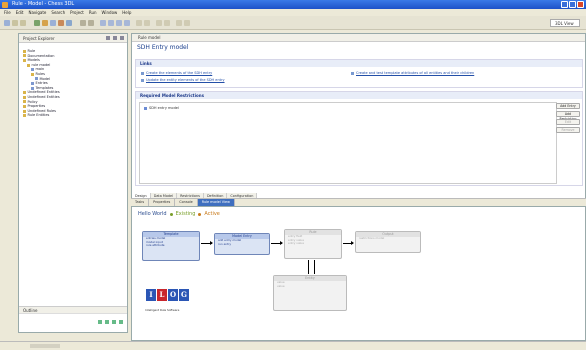  I want to click on menu-file: File, so click(7, 12).